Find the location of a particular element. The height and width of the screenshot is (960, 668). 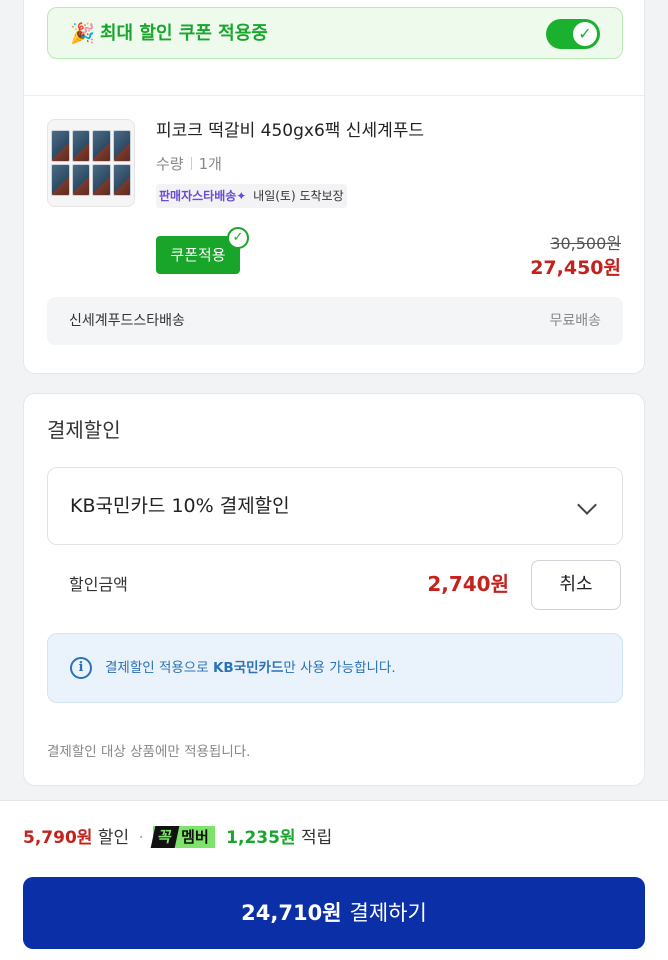

shipping-info: 신세계푸드스타배송 무료배송 is located at coordinates (335, 321).